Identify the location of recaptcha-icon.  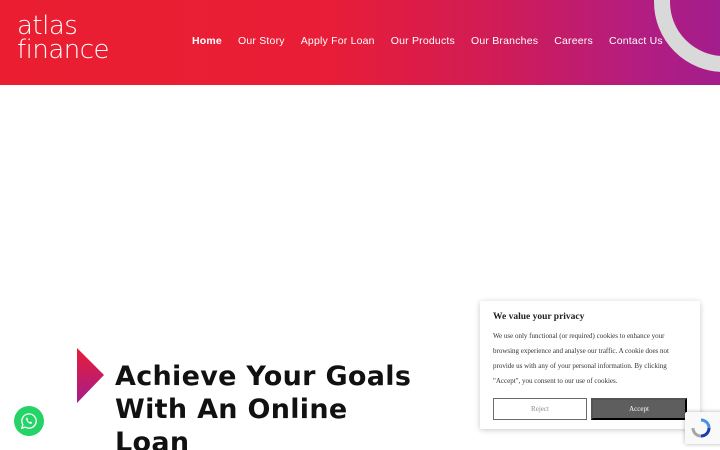
(701, 428).